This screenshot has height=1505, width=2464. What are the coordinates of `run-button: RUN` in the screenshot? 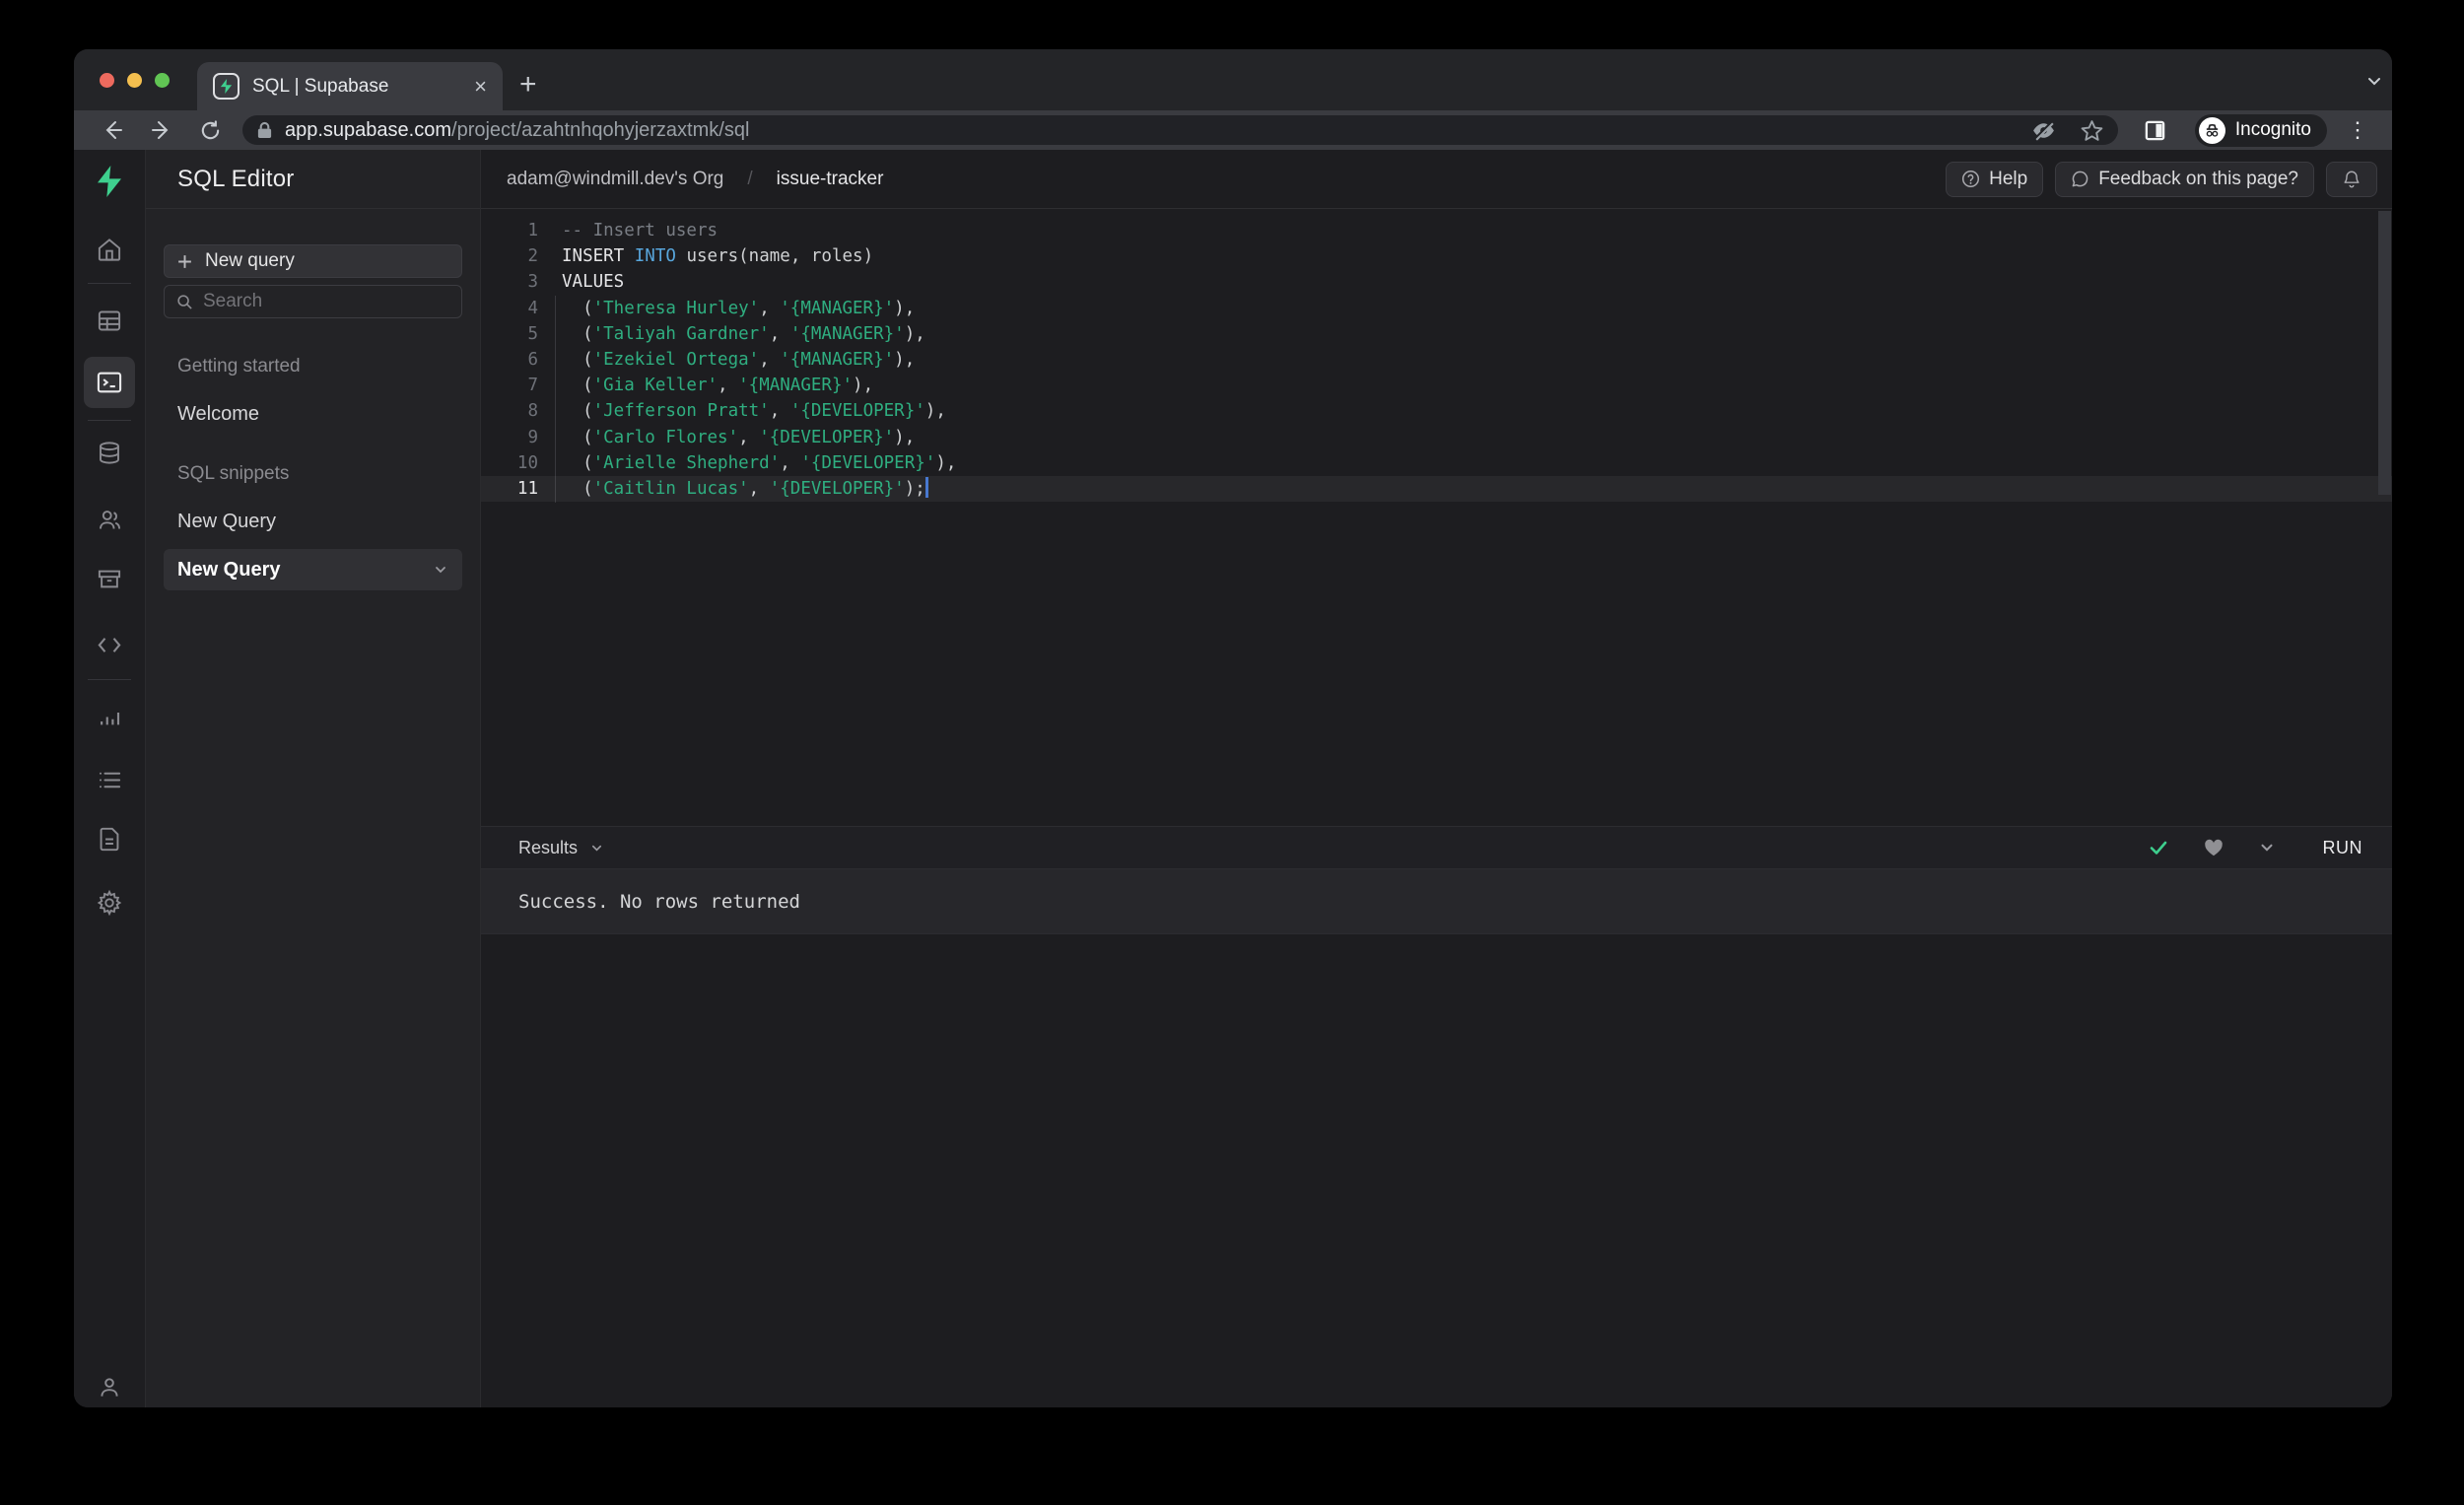 It's located at (2343, 848).